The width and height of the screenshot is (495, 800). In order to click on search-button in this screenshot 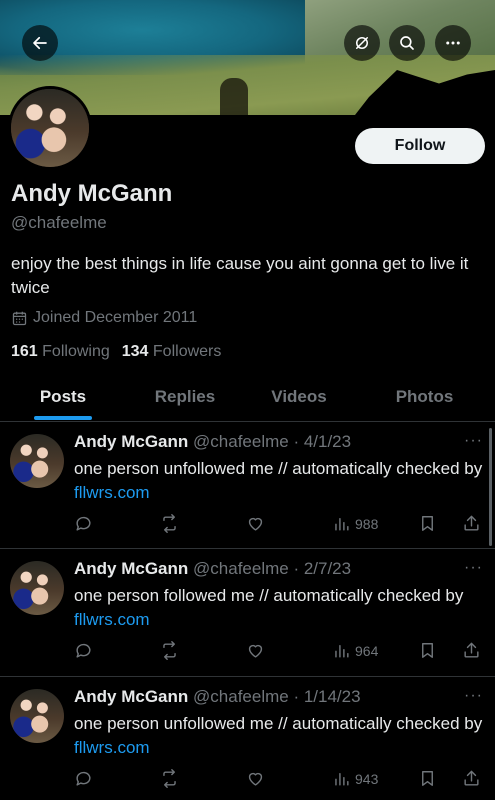, I will do `click(407, 43)`.